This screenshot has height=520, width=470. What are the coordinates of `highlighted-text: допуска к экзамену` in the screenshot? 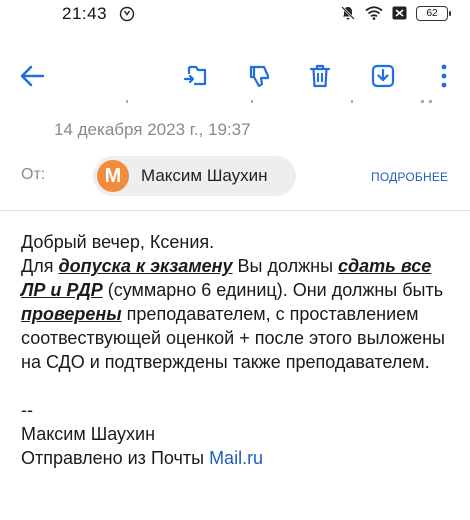 It's located at (145, 266).